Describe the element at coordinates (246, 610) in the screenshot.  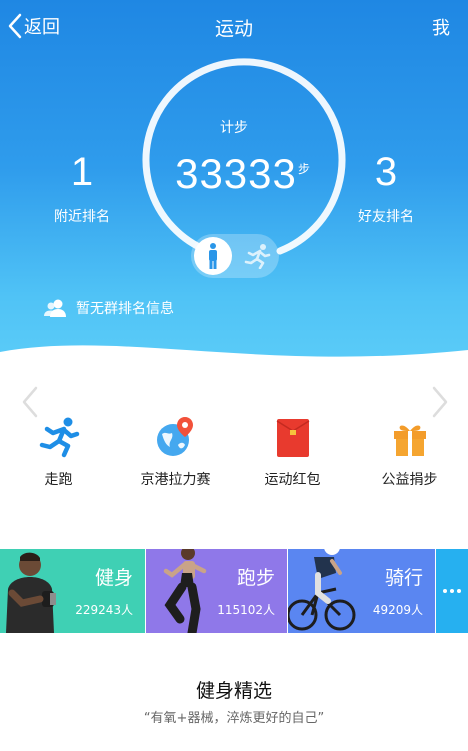
I see `card-running-count: 115102人` at that location.